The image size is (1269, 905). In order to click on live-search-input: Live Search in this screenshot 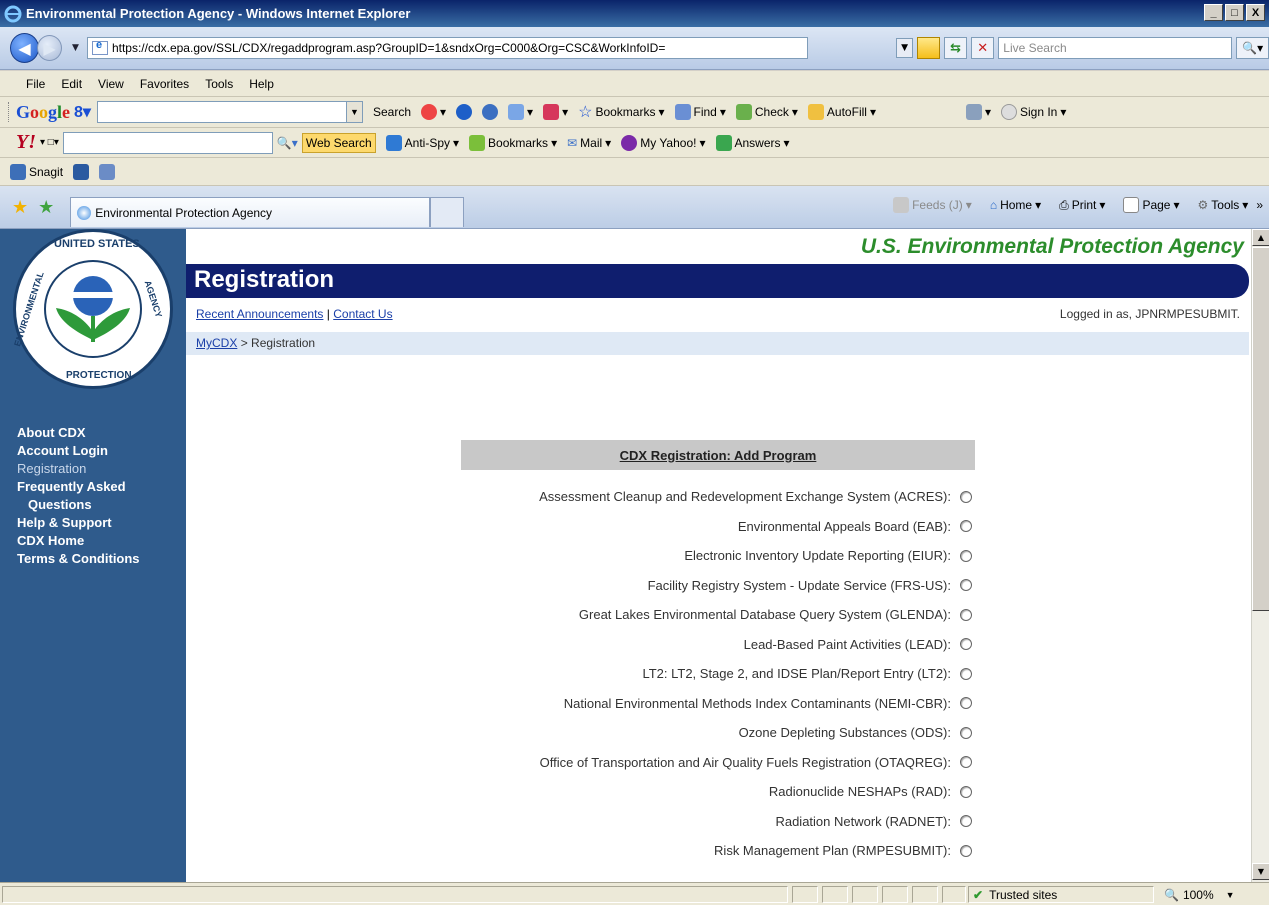, I will do `click(1115, 48)`.